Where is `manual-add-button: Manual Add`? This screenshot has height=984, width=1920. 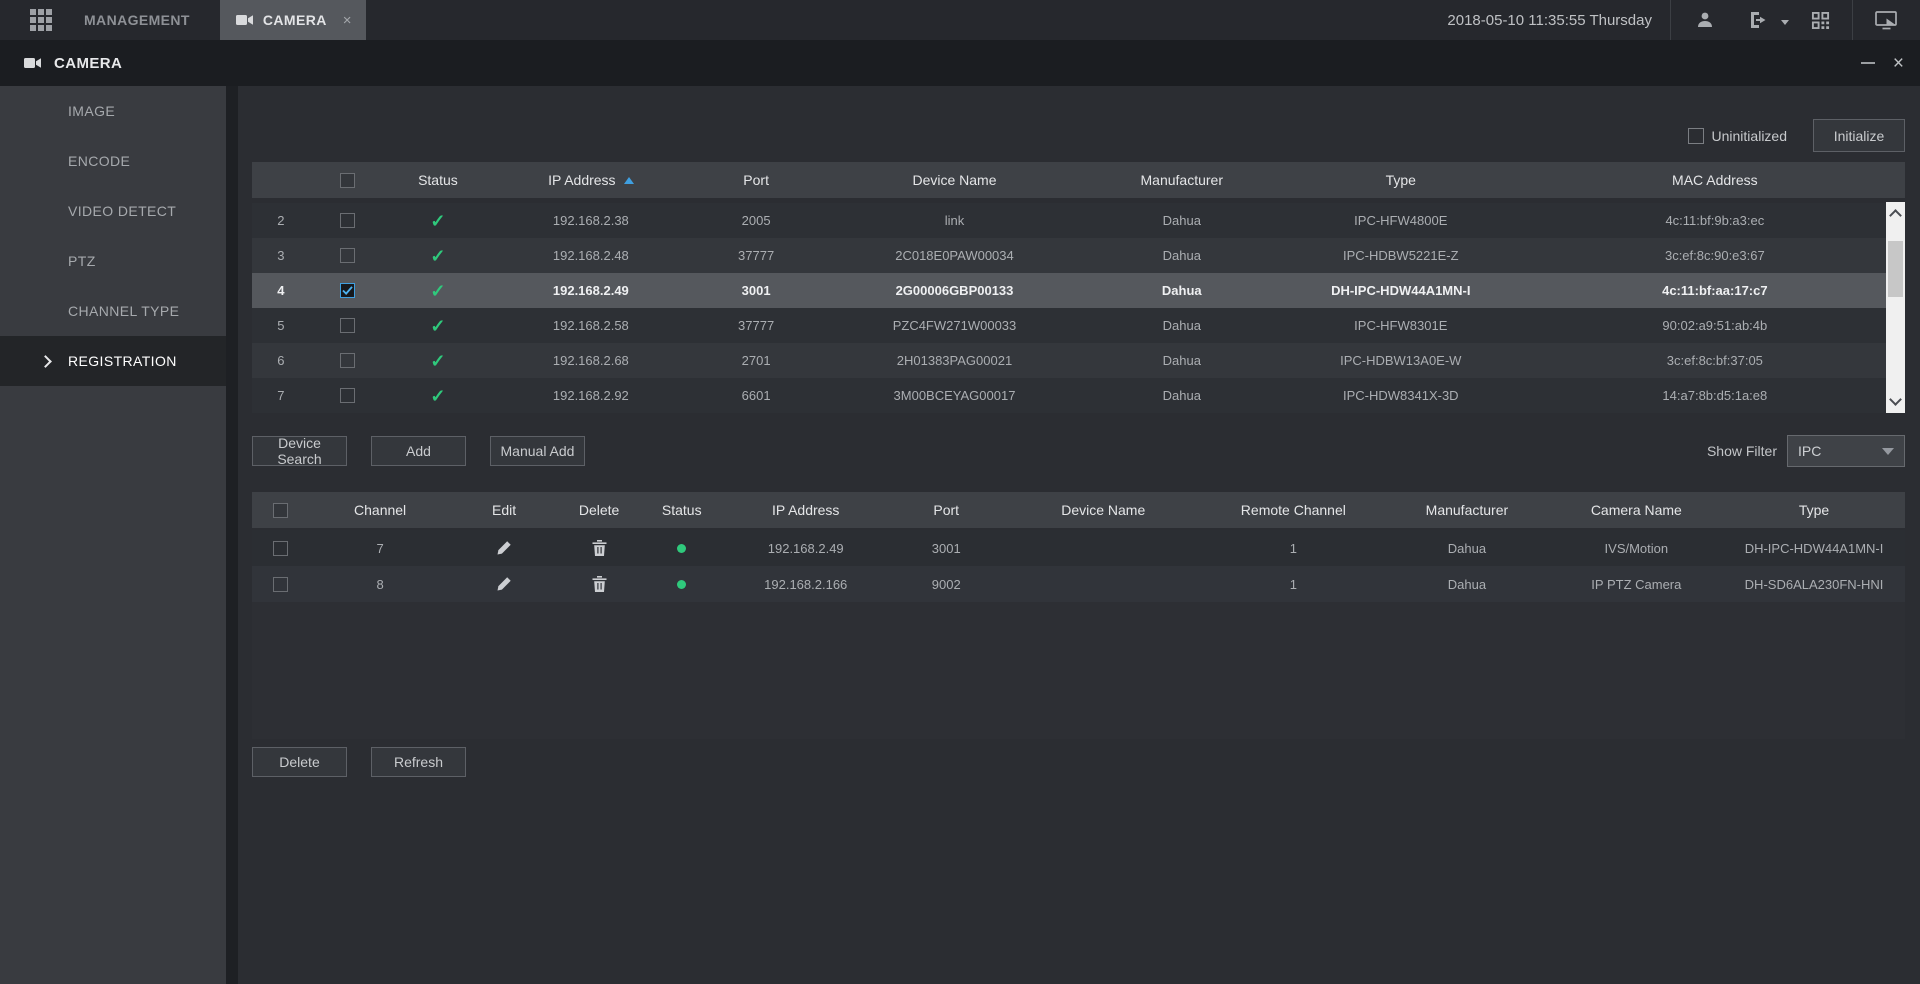
manual-add-button: Manual Add is located at coordinates (537, 451).